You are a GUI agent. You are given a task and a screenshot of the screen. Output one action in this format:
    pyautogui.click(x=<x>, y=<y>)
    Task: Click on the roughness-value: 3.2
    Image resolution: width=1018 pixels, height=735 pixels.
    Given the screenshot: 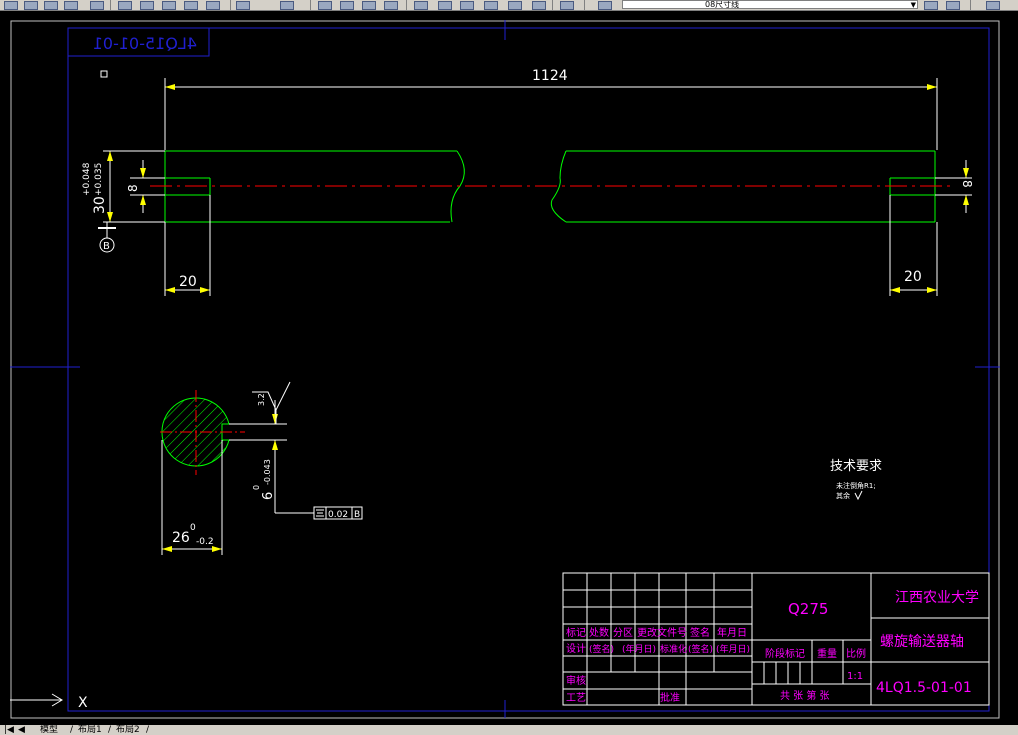 What is the action you would take?
    pyautogui.click(x=261, y=399)
    